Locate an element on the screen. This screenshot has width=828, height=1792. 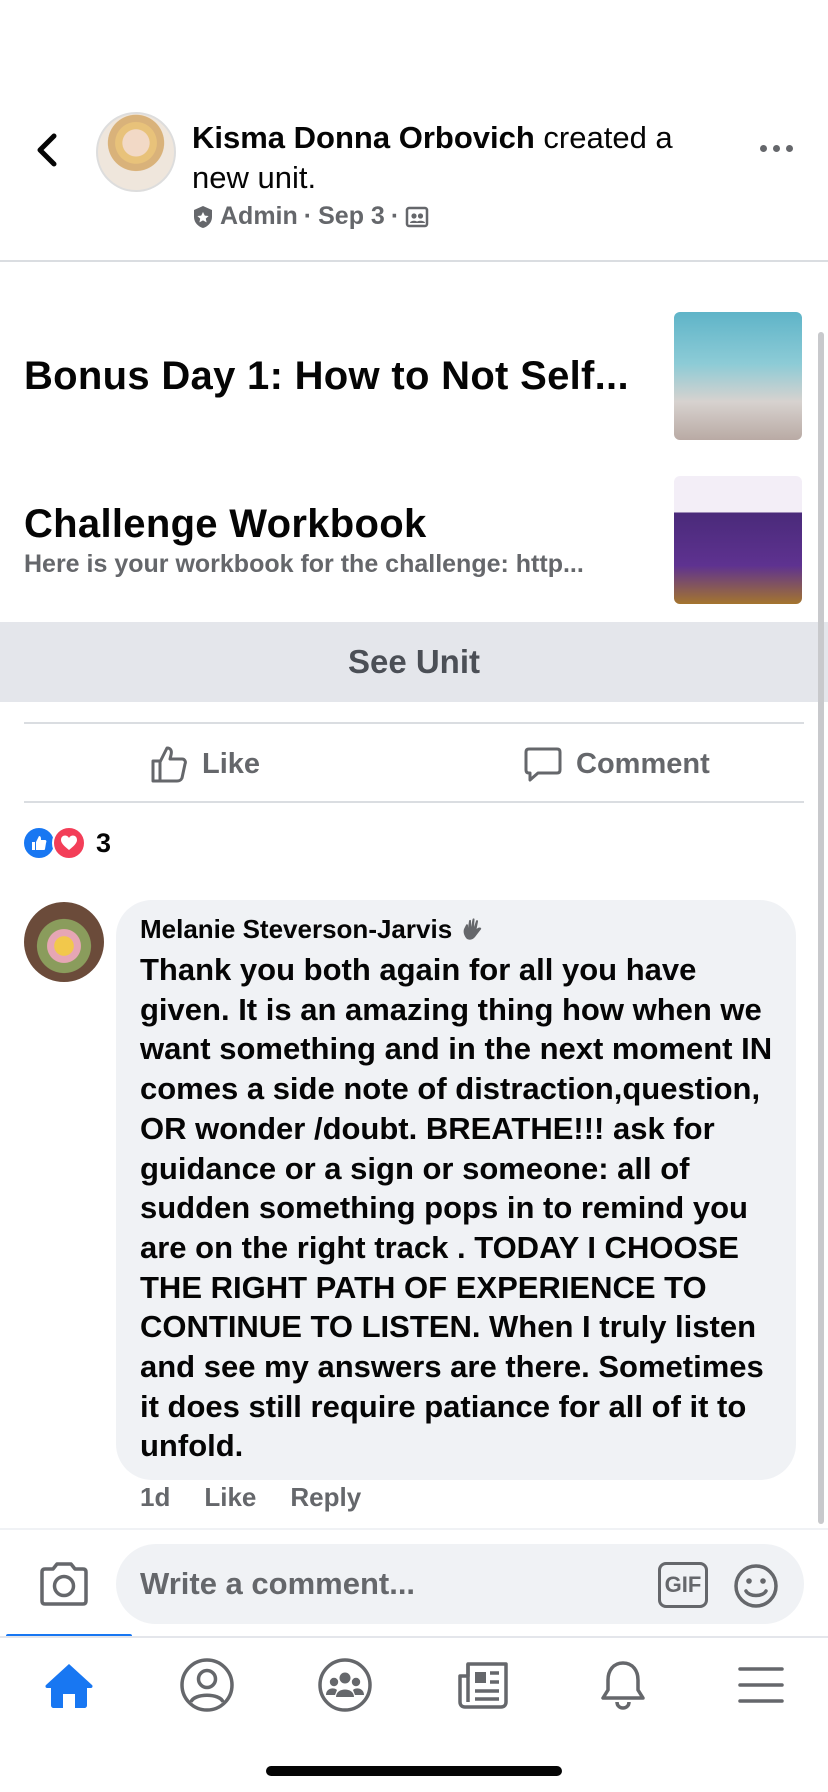
comment-button: Comment is located at coordinates (617, 764).